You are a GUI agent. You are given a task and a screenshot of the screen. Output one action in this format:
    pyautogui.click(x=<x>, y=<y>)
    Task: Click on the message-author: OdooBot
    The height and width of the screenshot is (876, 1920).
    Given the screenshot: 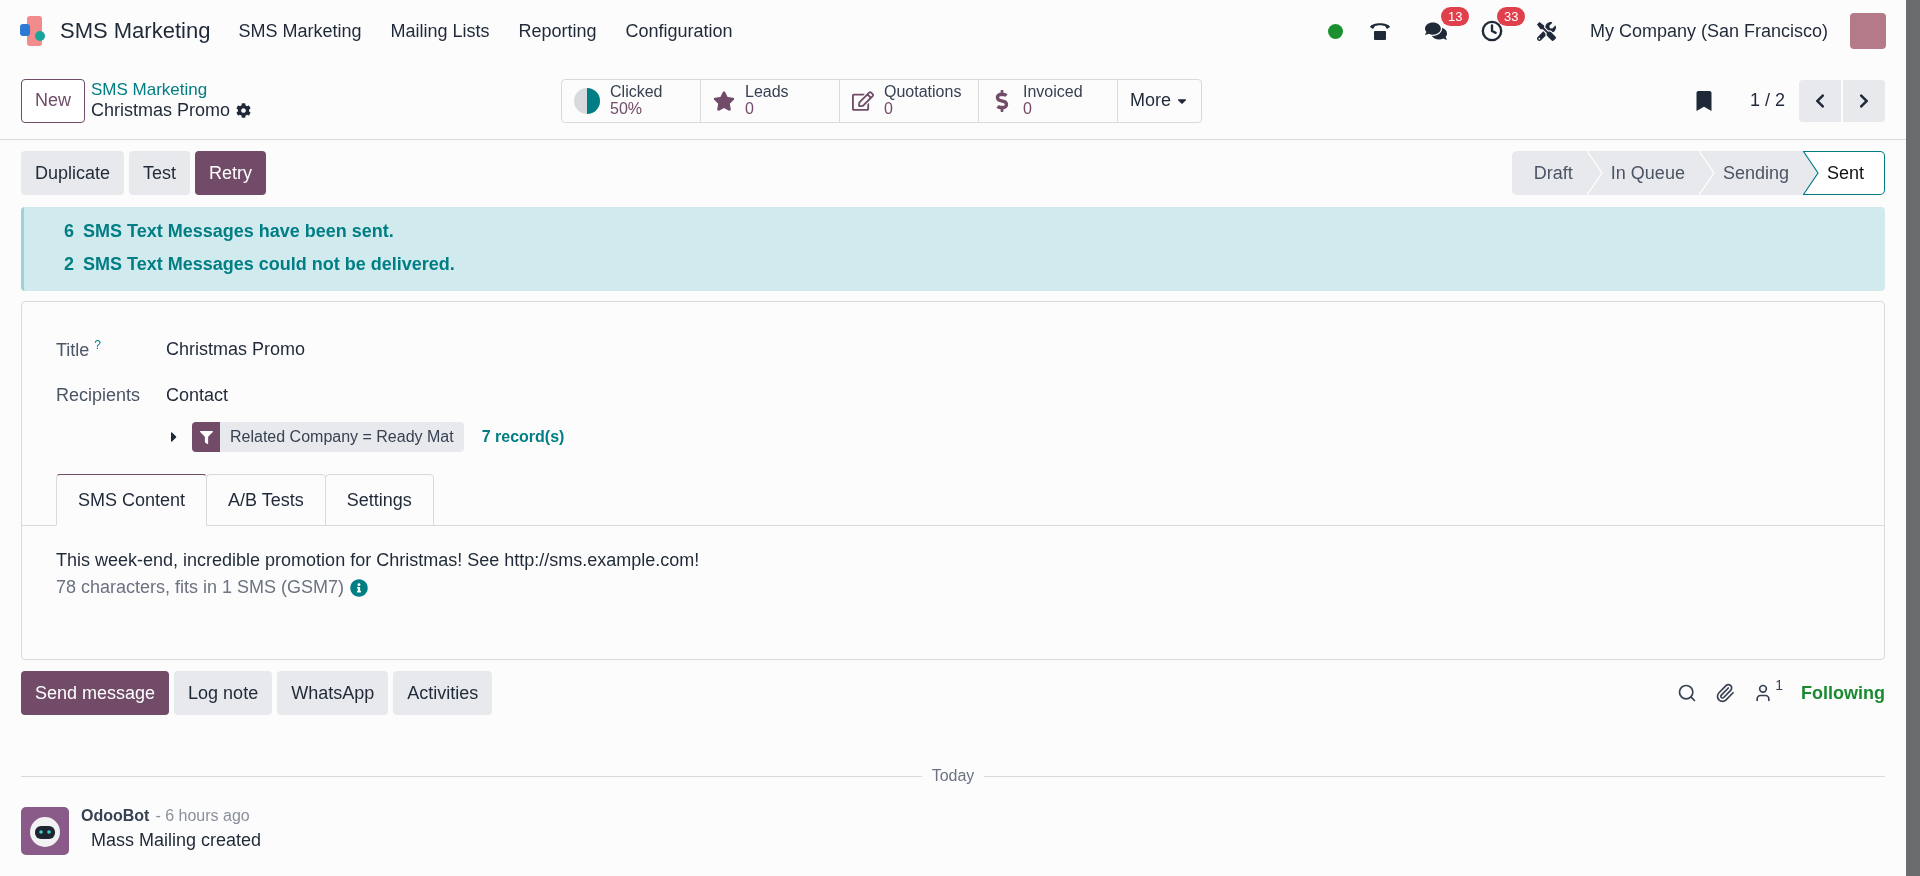 What is the action you would take?
    pyautogui.click(x=115, y=816)
    